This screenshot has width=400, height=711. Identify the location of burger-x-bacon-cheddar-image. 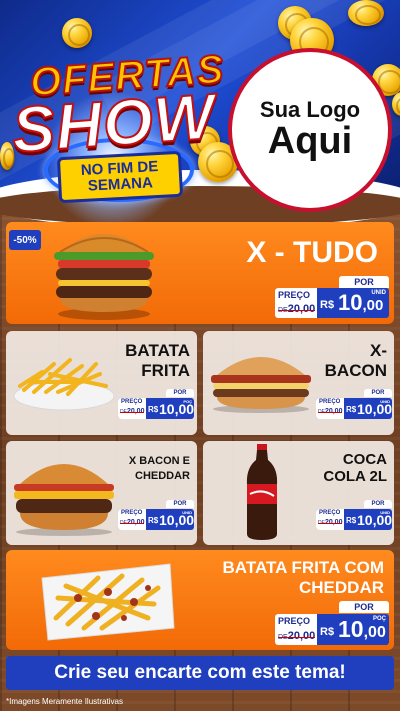
(64, 500).